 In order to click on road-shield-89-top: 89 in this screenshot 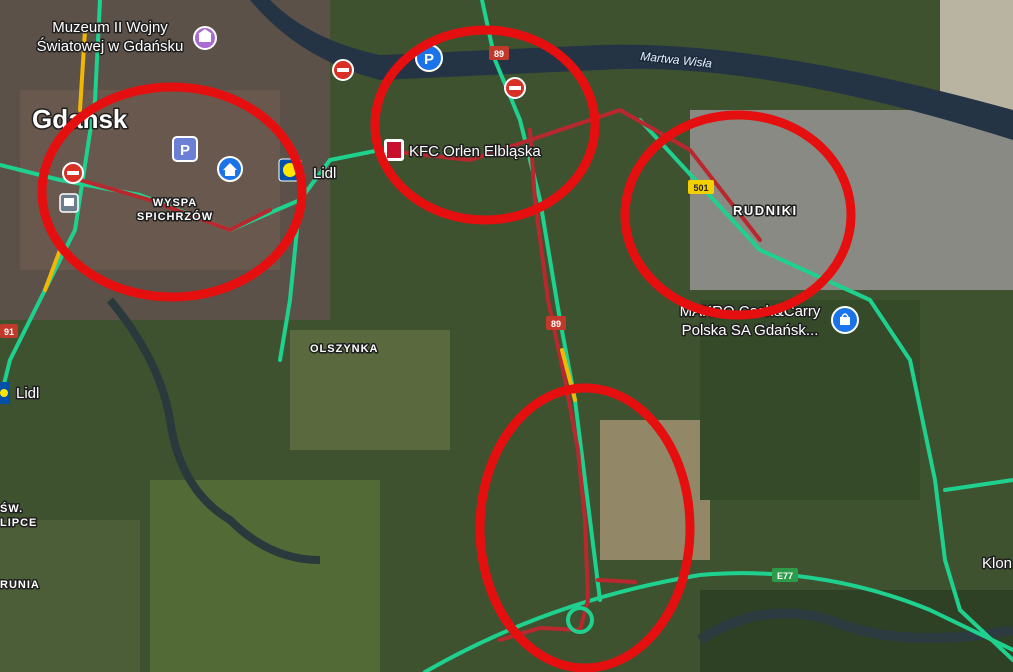, I will do `click(499, 53)`.